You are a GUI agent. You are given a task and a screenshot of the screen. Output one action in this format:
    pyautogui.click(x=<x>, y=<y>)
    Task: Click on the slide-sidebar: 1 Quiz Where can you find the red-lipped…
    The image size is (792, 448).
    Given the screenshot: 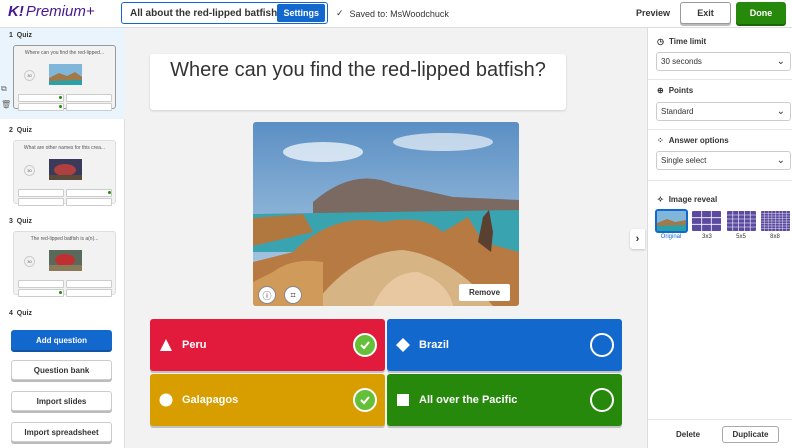 What is the action you would take?
    pyautogui.click(x=62, y=238)
    